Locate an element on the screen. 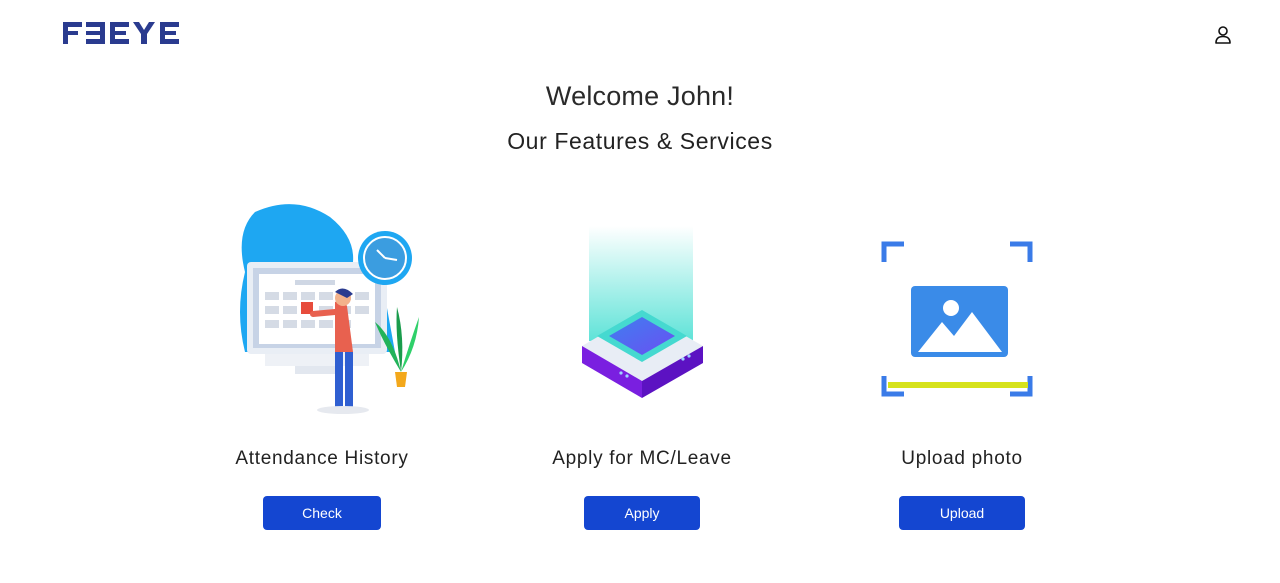  fbeye-logo is located at coordinates (121, 33).